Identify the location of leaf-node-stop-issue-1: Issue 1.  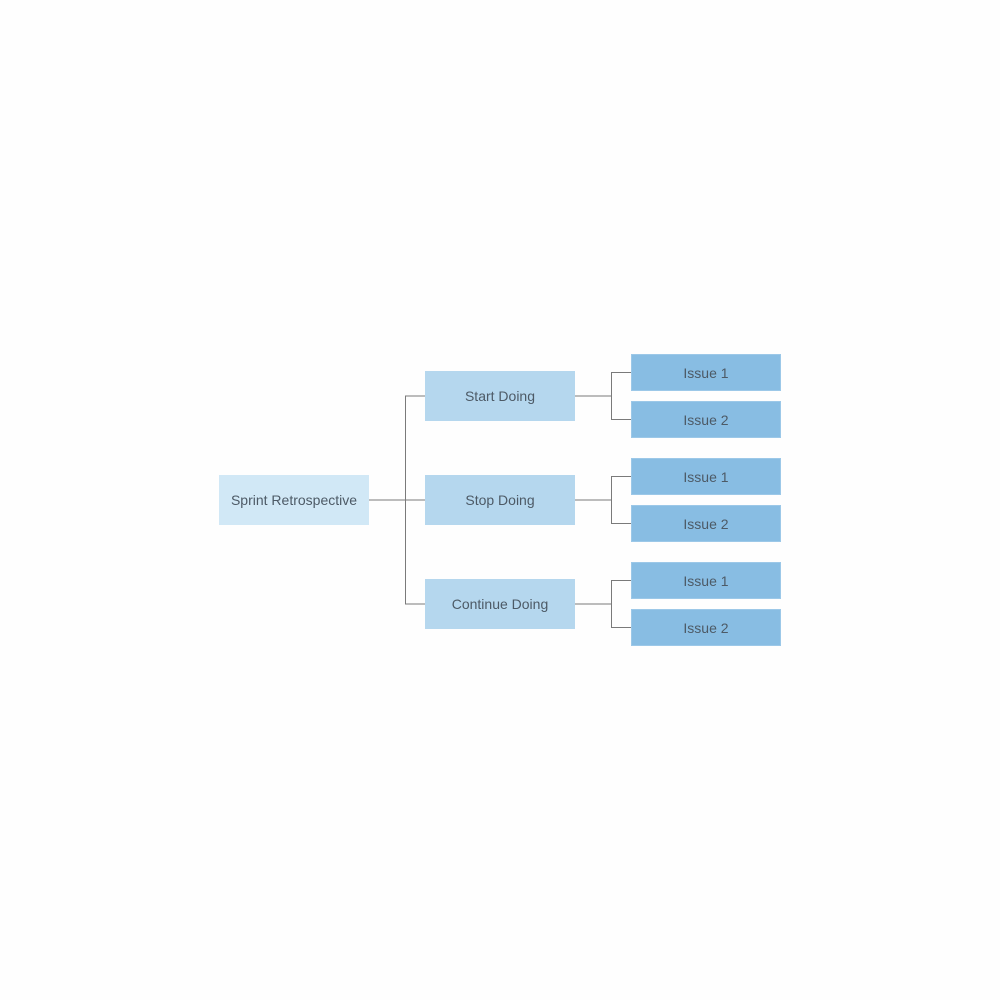
(706, 476).